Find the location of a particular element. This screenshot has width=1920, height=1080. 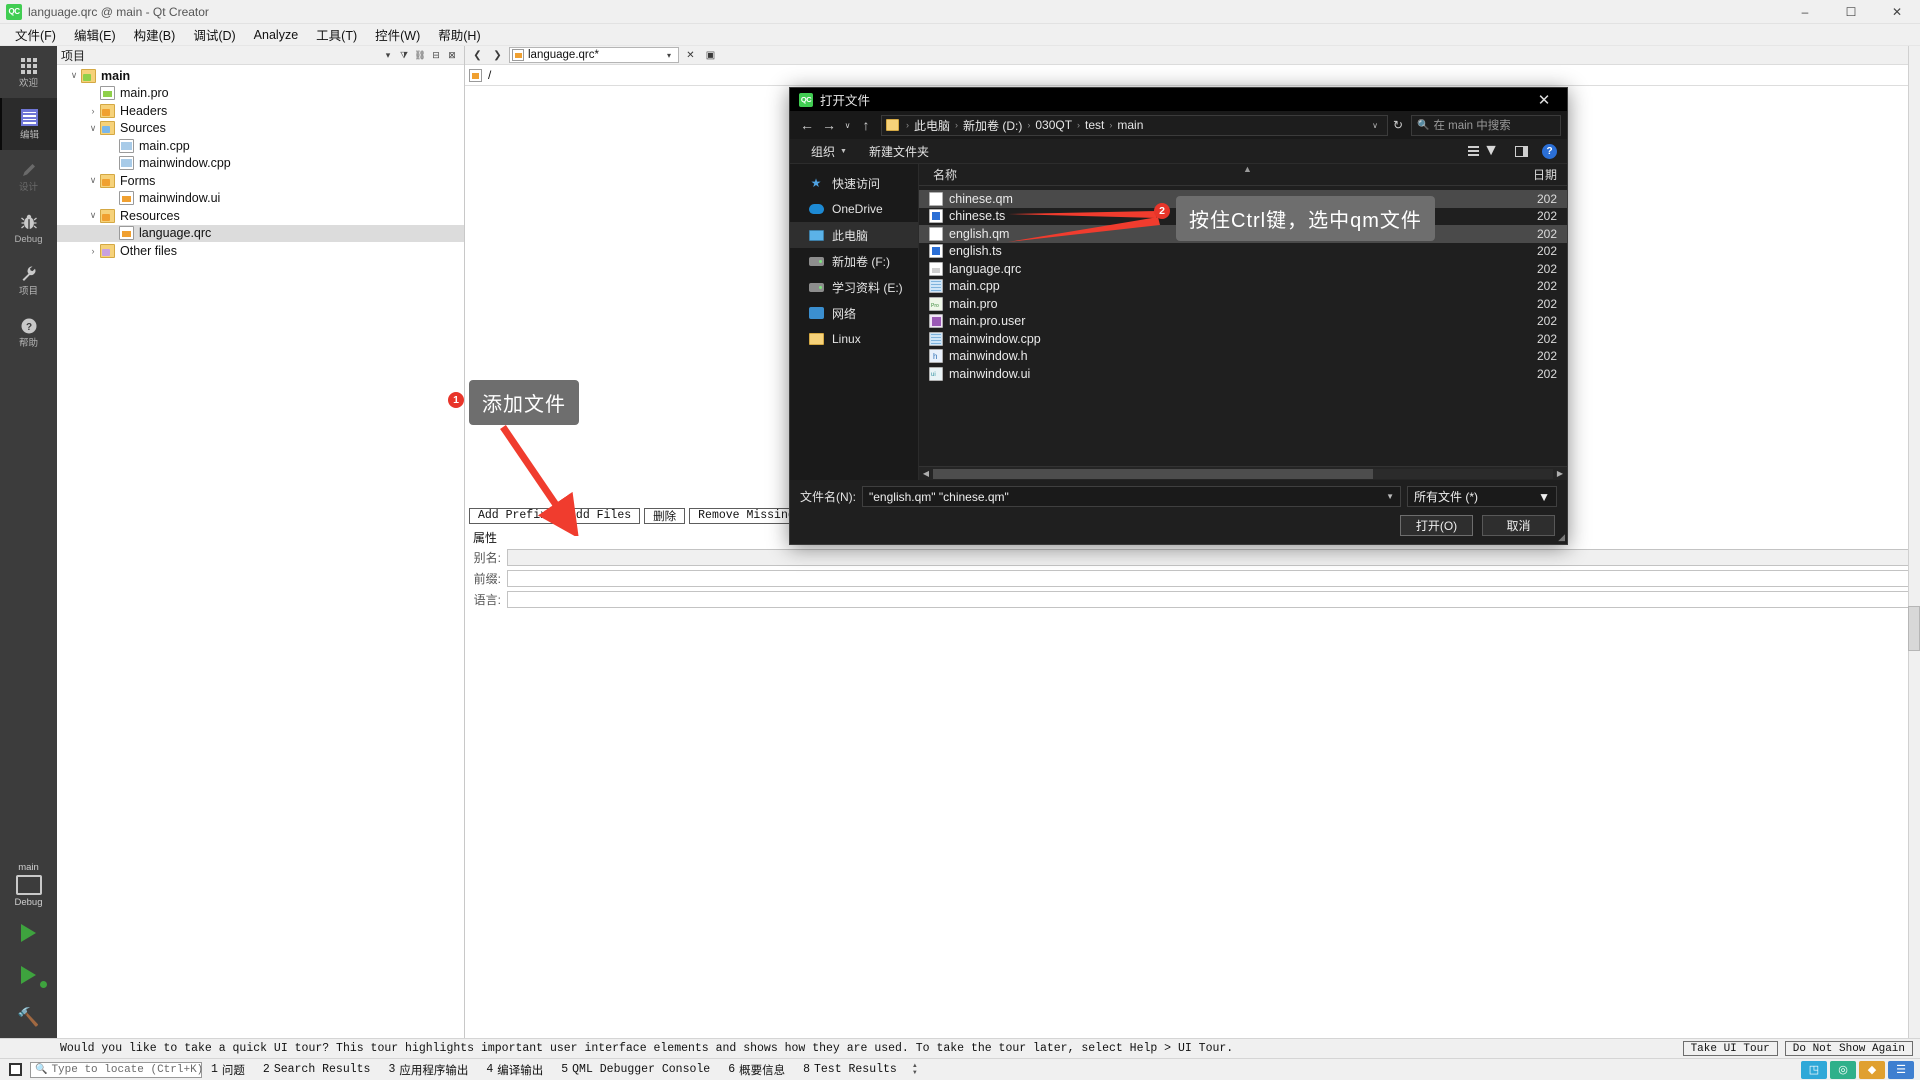

mode-edit: 编辑 is located at coordinates (28, 124).